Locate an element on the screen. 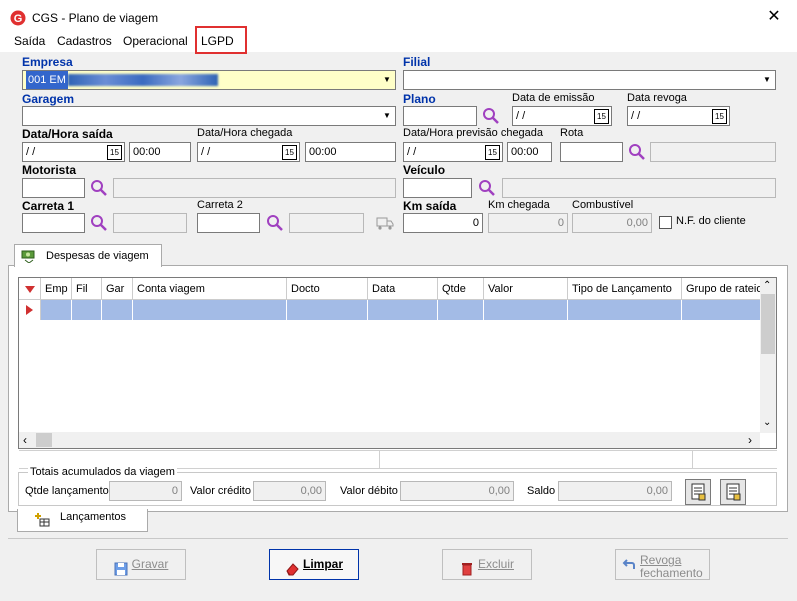  menu-bar: Saída Cadastros Operacional LGPD is located at coordinates (398, 41).